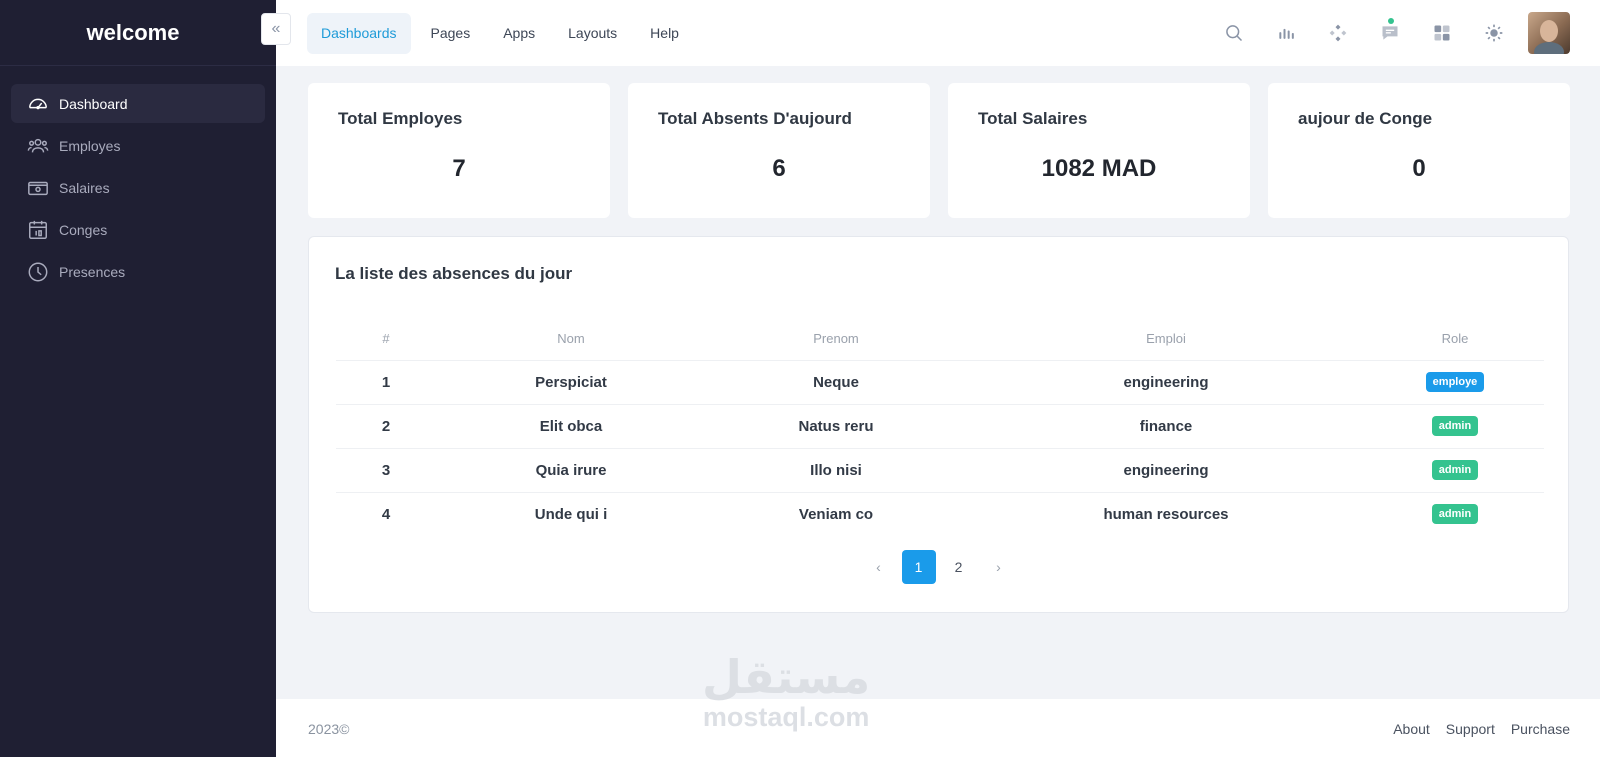 This screenshot has height=757, width=1600. I want to click on cell-prenom: Natus reru, so click(836, 426).